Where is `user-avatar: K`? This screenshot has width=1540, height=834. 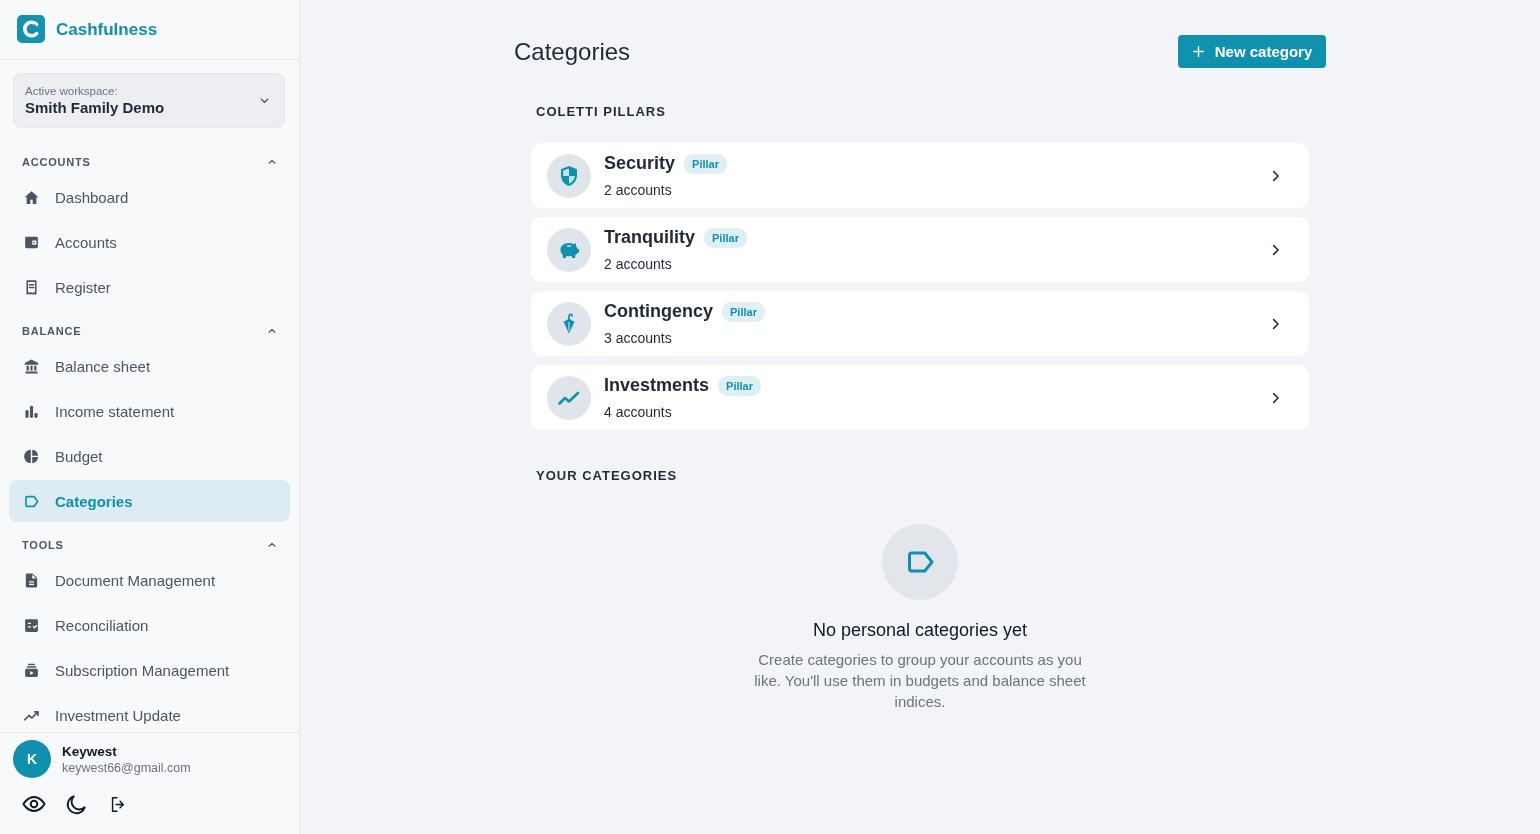 user-avatar: K is located at coordinates (32, 759).